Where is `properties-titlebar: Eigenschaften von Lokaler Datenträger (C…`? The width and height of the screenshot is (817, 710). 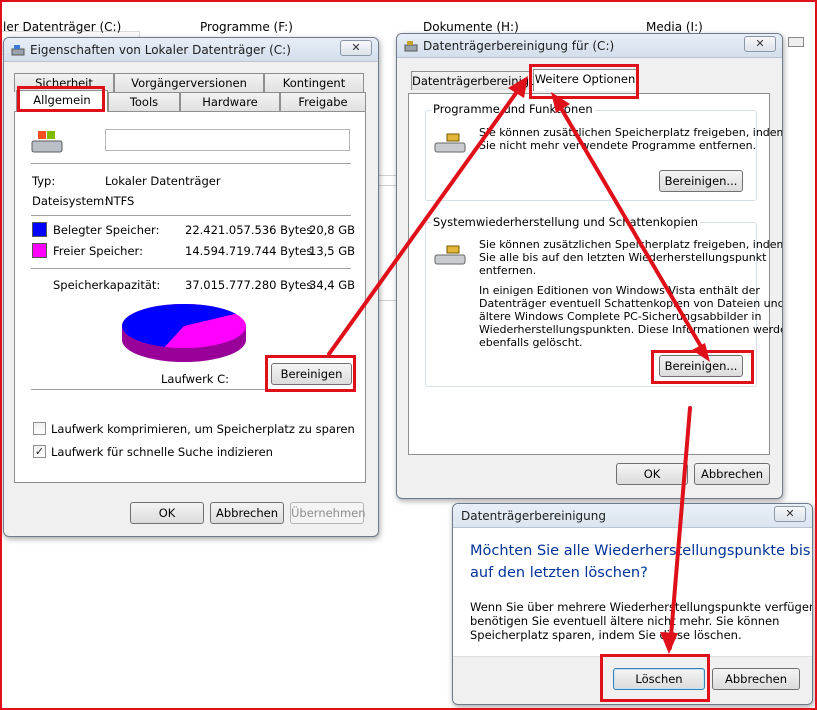 properties-titlebar: Eigenschaften von Lokaler Datenträger (C… is located at coordinates (191, 50).